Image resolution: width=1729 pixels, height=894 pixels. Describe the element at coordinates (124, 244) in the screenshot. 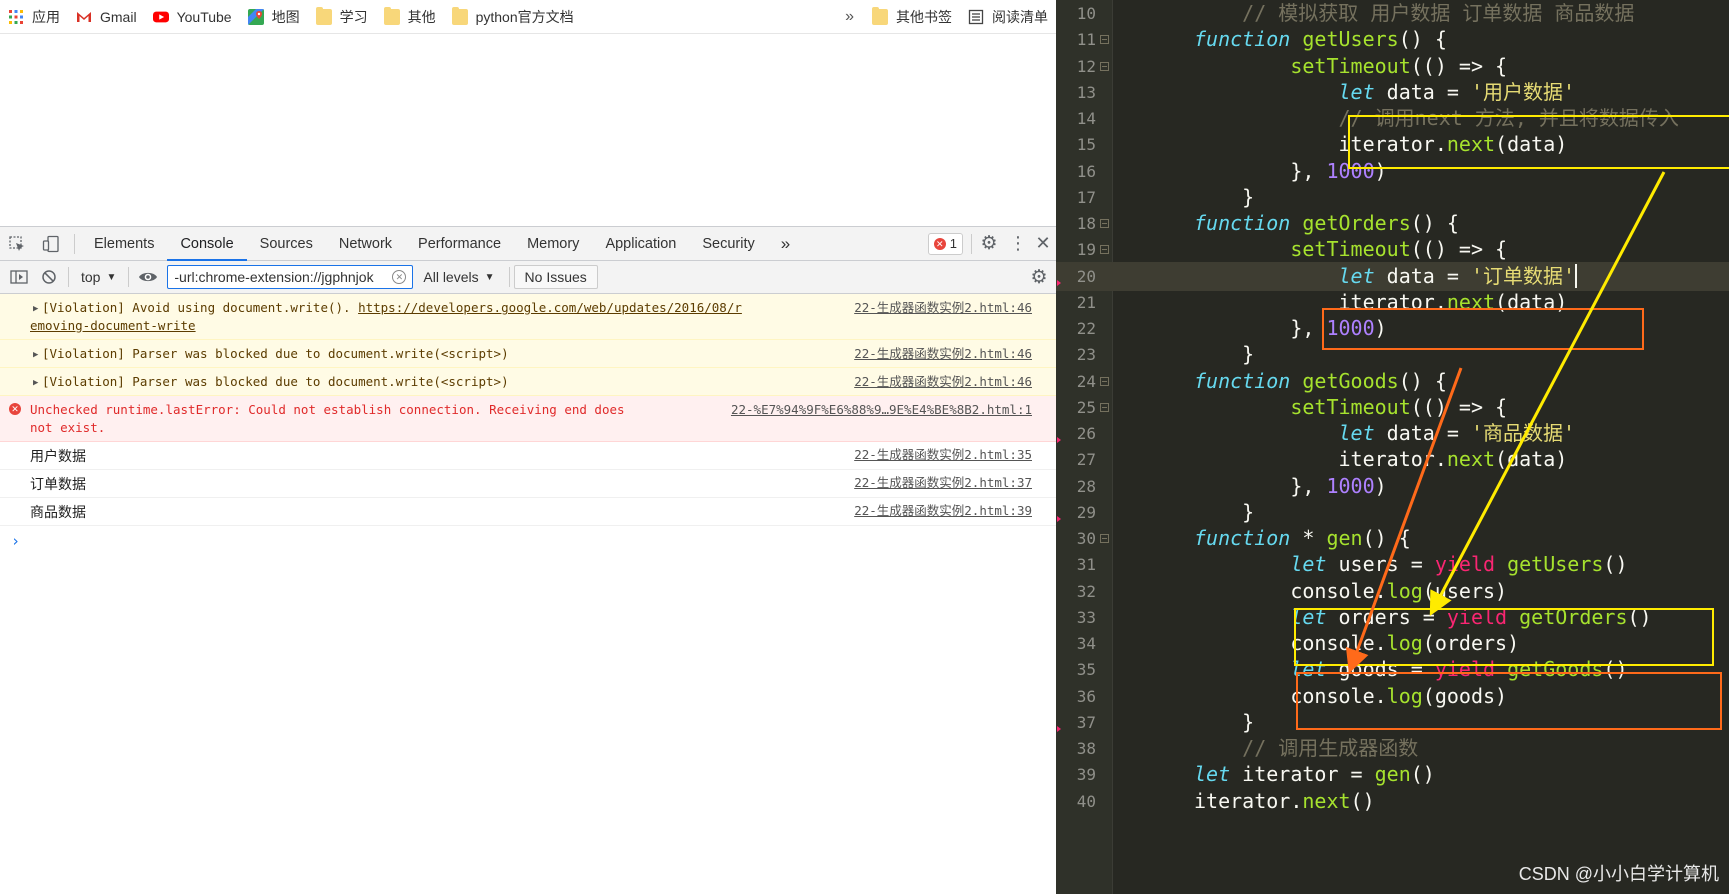

I see `tab-elements: Elements` at that location.